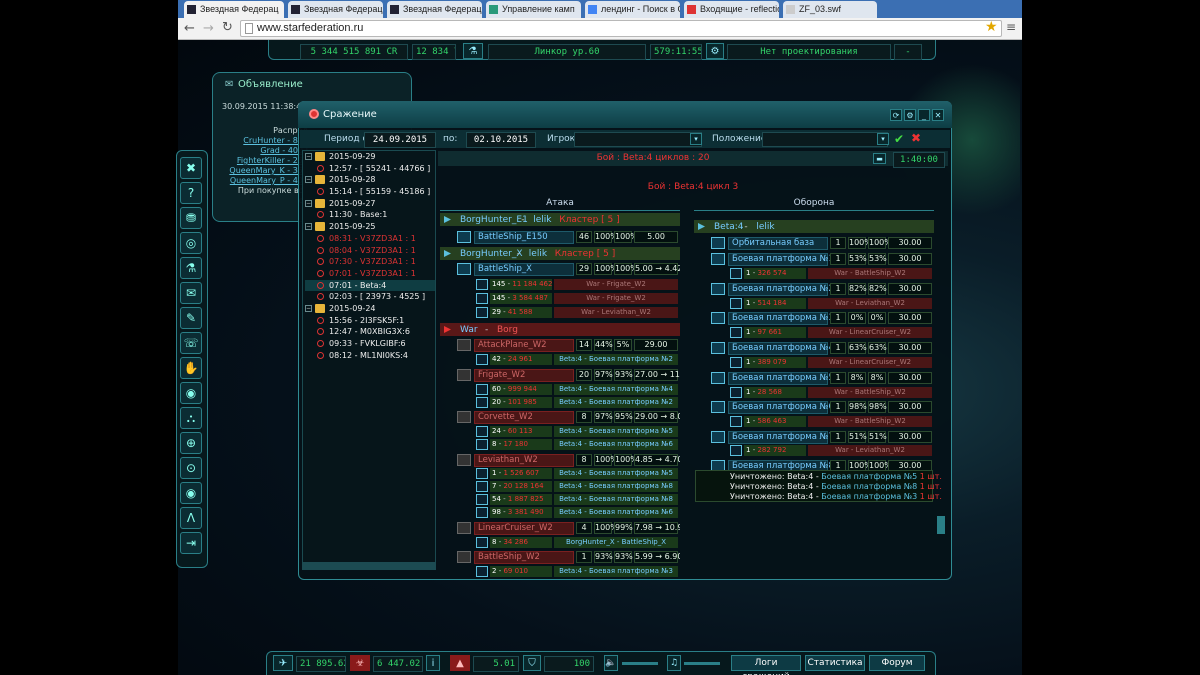 The width and height of the screenshot is (1200, 675). Describe the element at coordinates (814, 273) in the screenshot. I see `hit-row: 1 - 326 574 War - BattleShip_W2` at that location.